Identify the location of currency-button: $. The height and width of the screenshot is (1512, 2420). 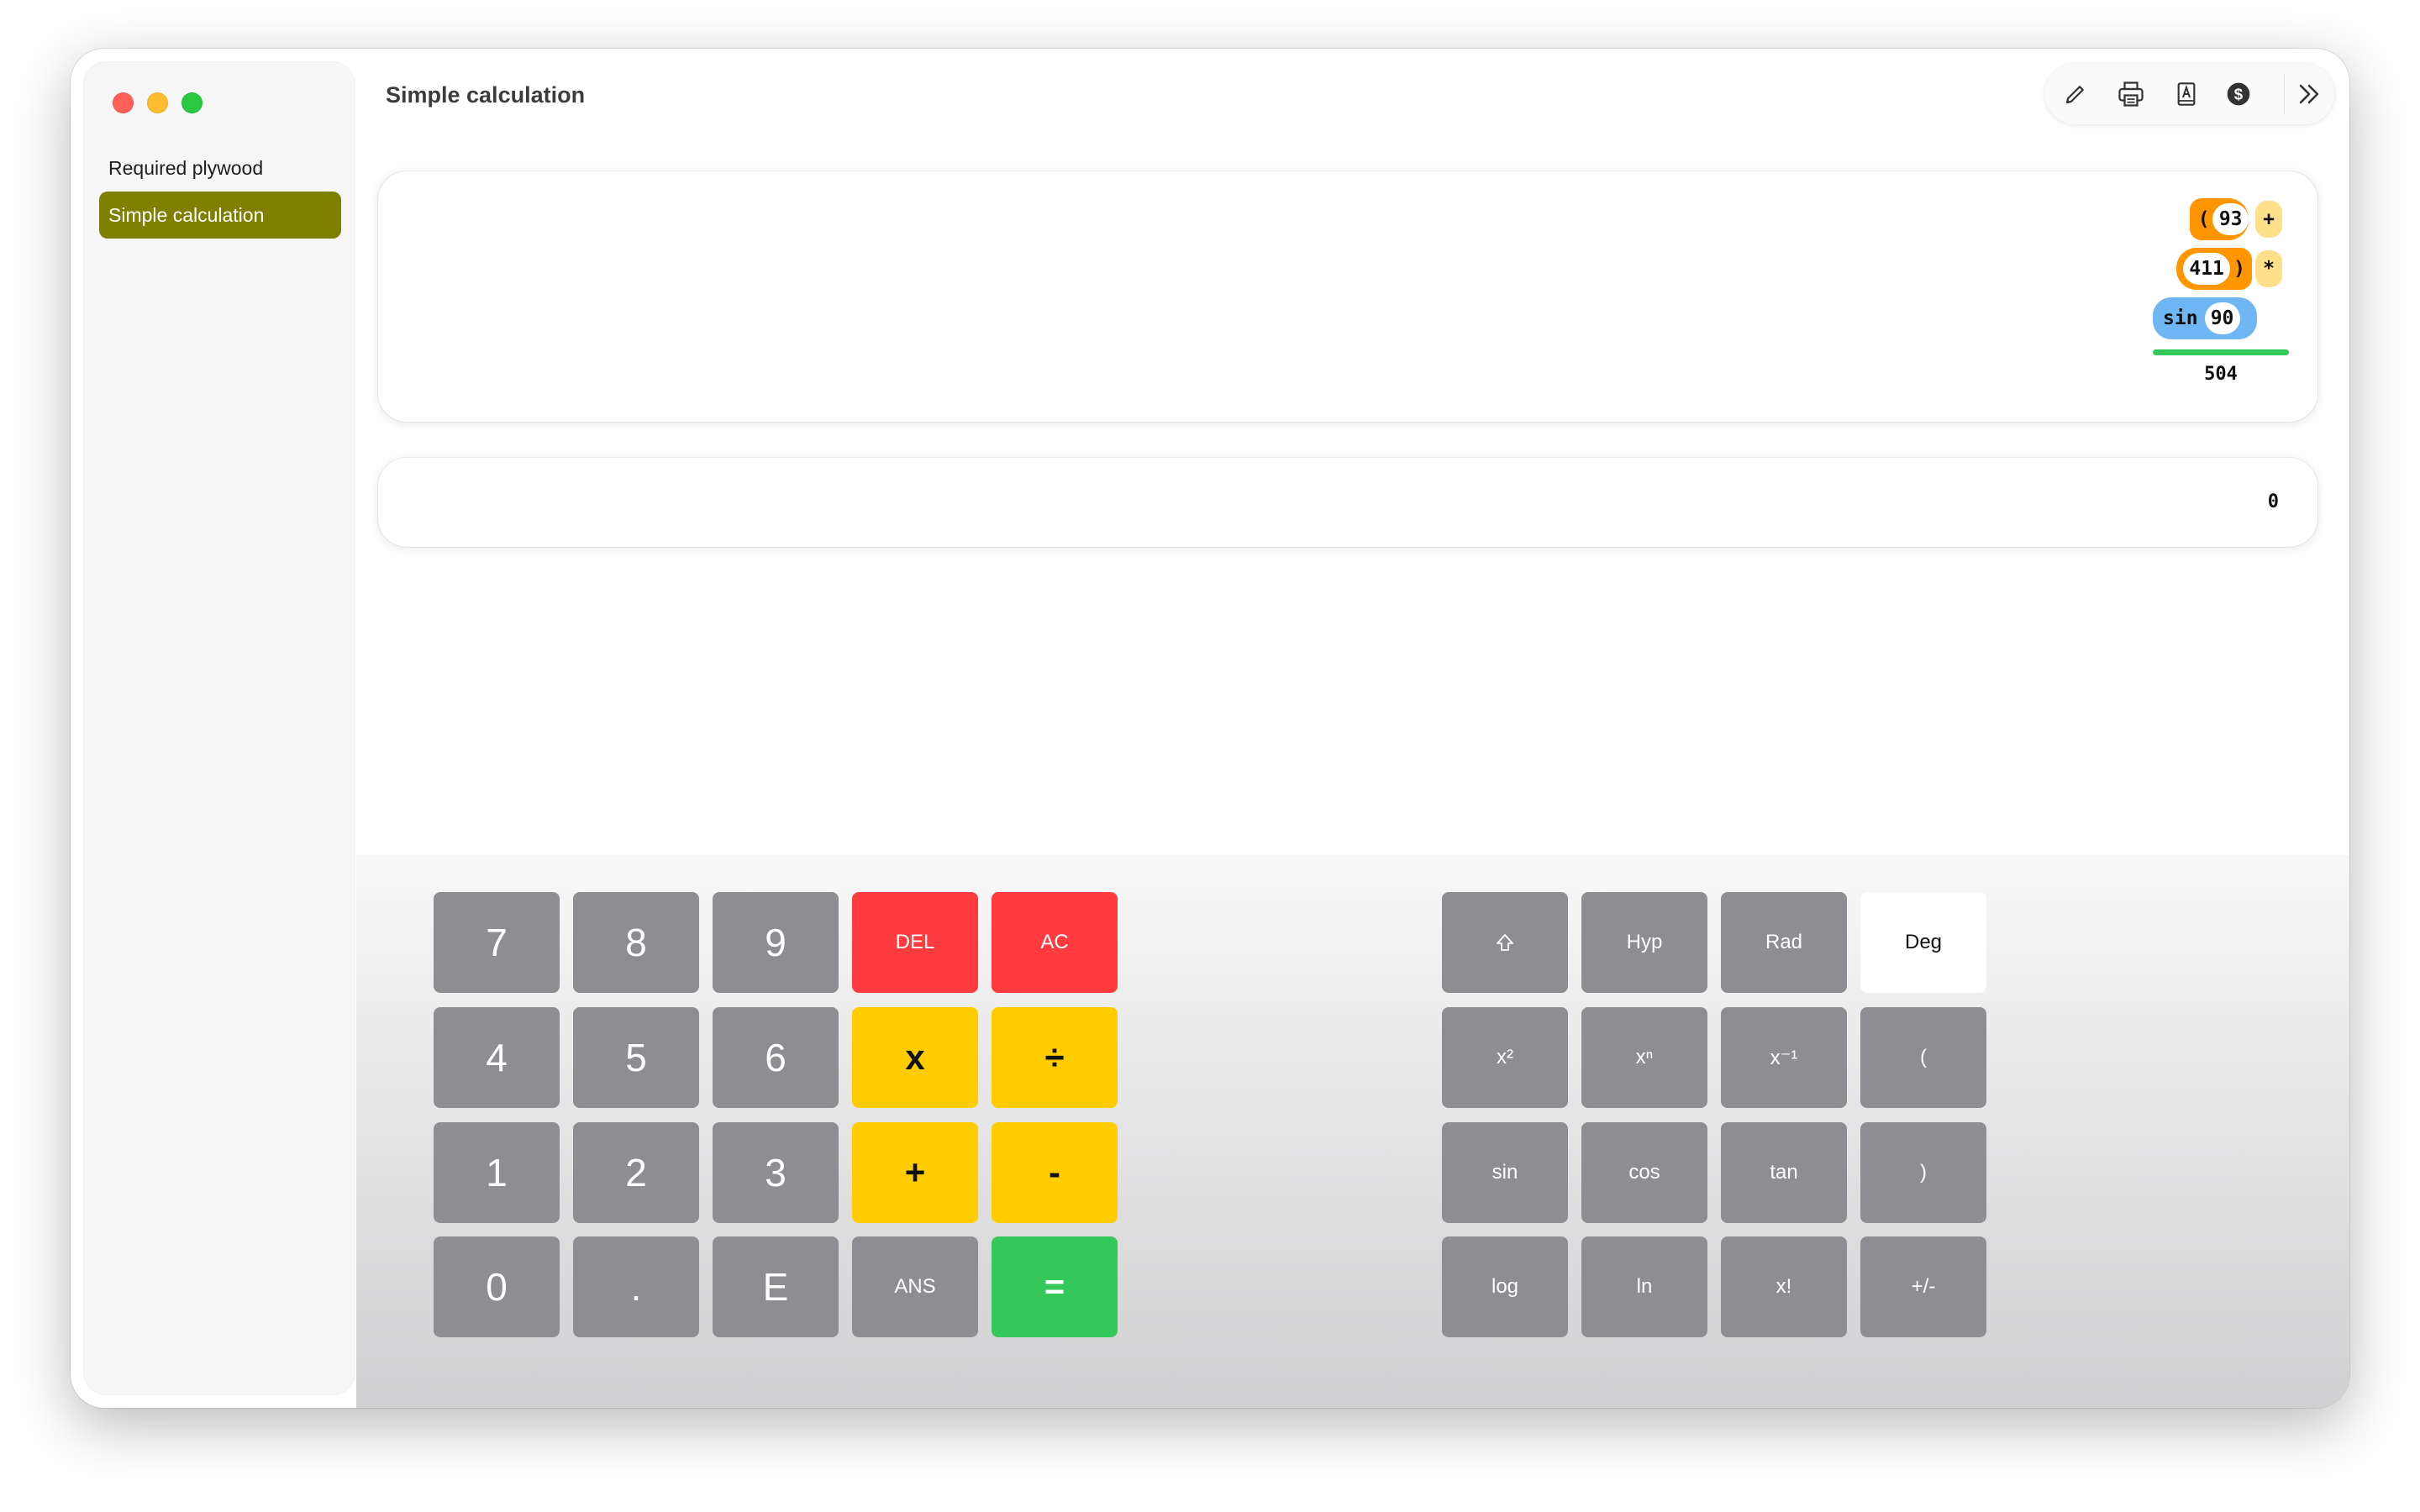
(2238, 94).